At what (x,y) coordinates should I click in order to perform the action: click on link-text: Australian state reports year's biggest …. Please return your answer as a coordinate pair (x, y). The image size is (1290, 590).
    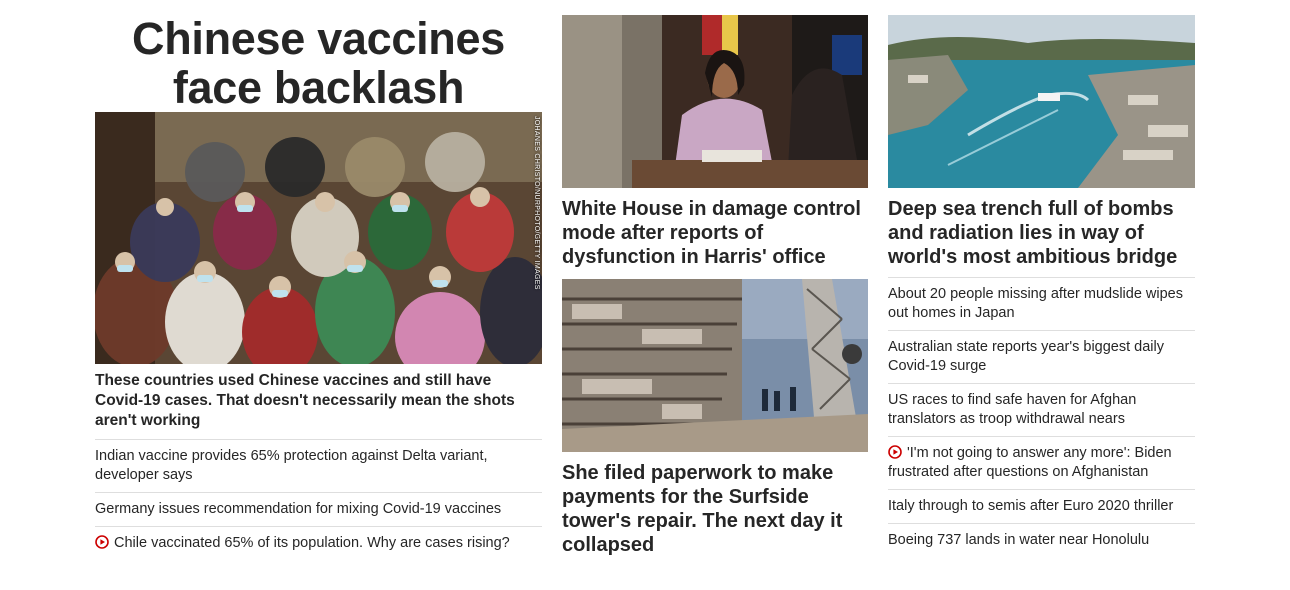
    Looking at the image, I should click on (1026, 356).